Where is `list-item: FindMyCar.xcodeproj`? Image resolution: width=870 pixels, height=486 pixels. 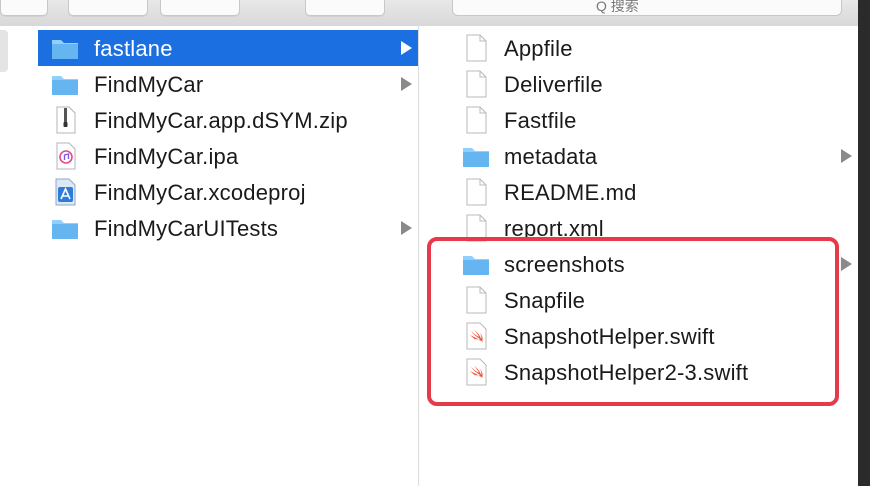
list-item: FindMyCar.xcodeproj is located at coordinates (228, 192).